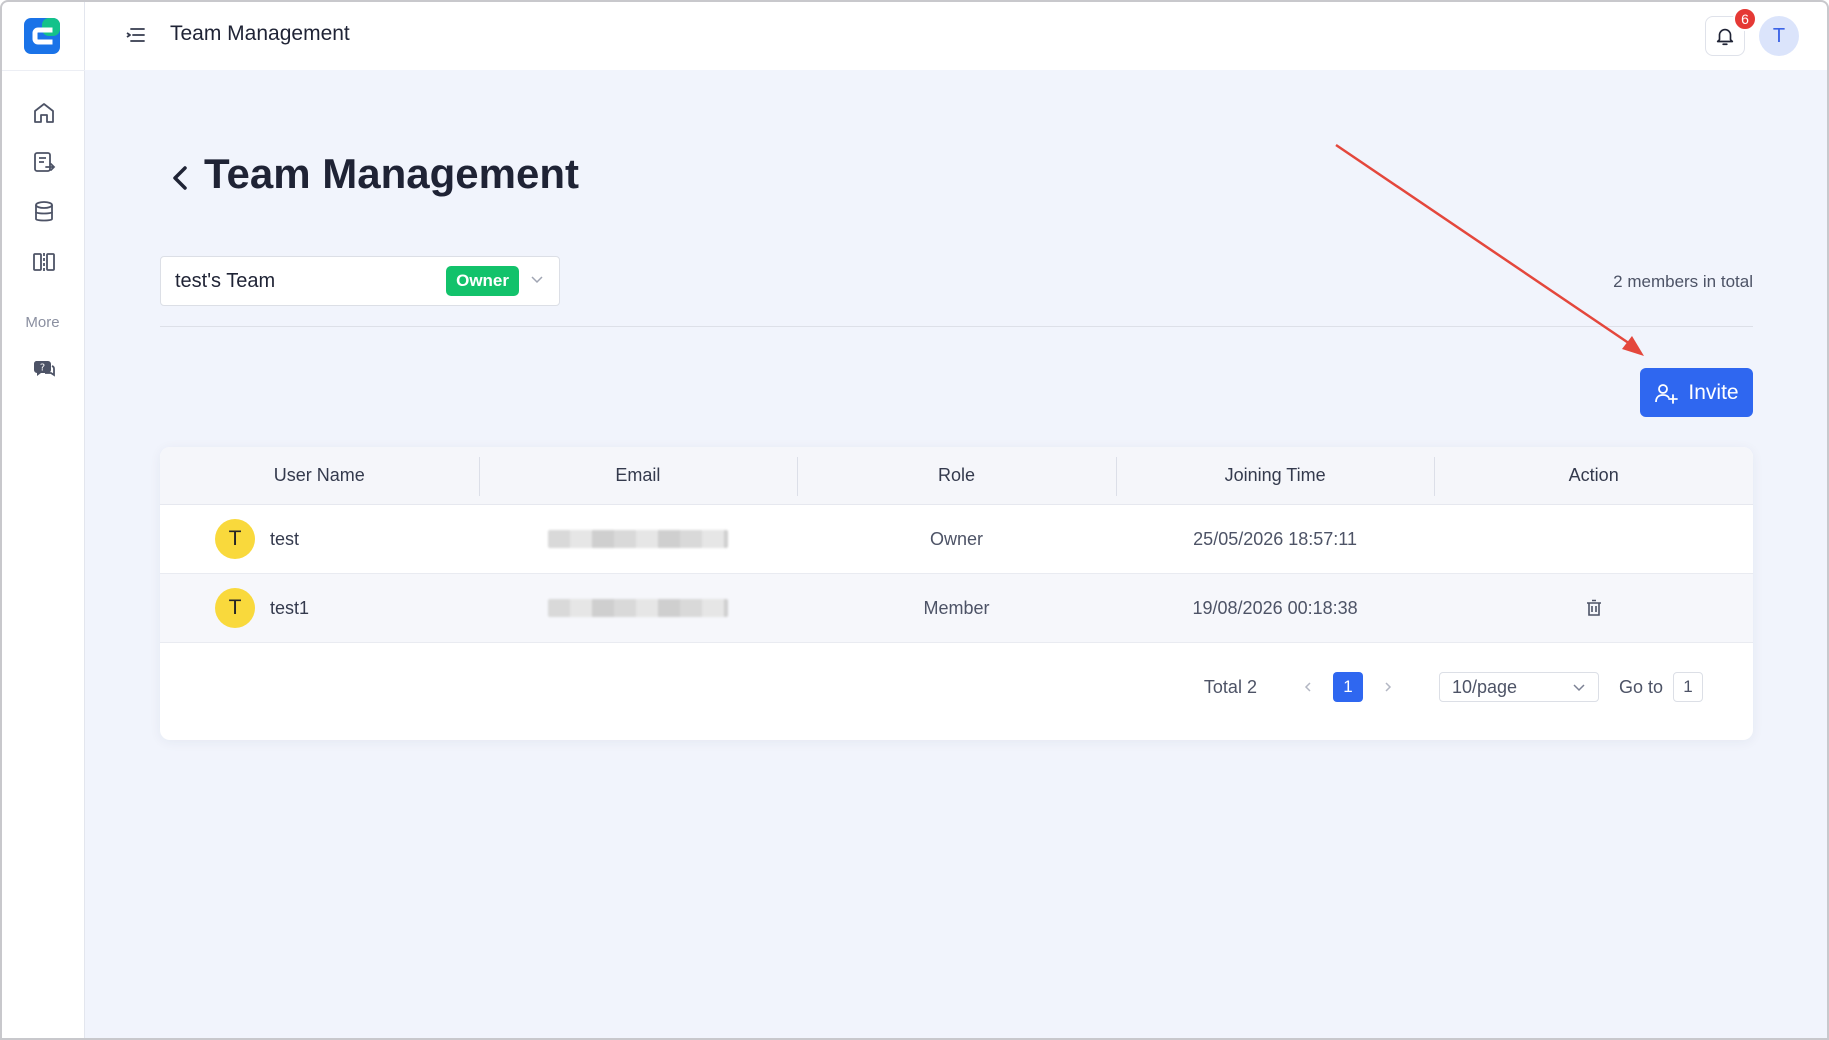  I want to click on page-size-select: 10/page, so click(1518, 687).